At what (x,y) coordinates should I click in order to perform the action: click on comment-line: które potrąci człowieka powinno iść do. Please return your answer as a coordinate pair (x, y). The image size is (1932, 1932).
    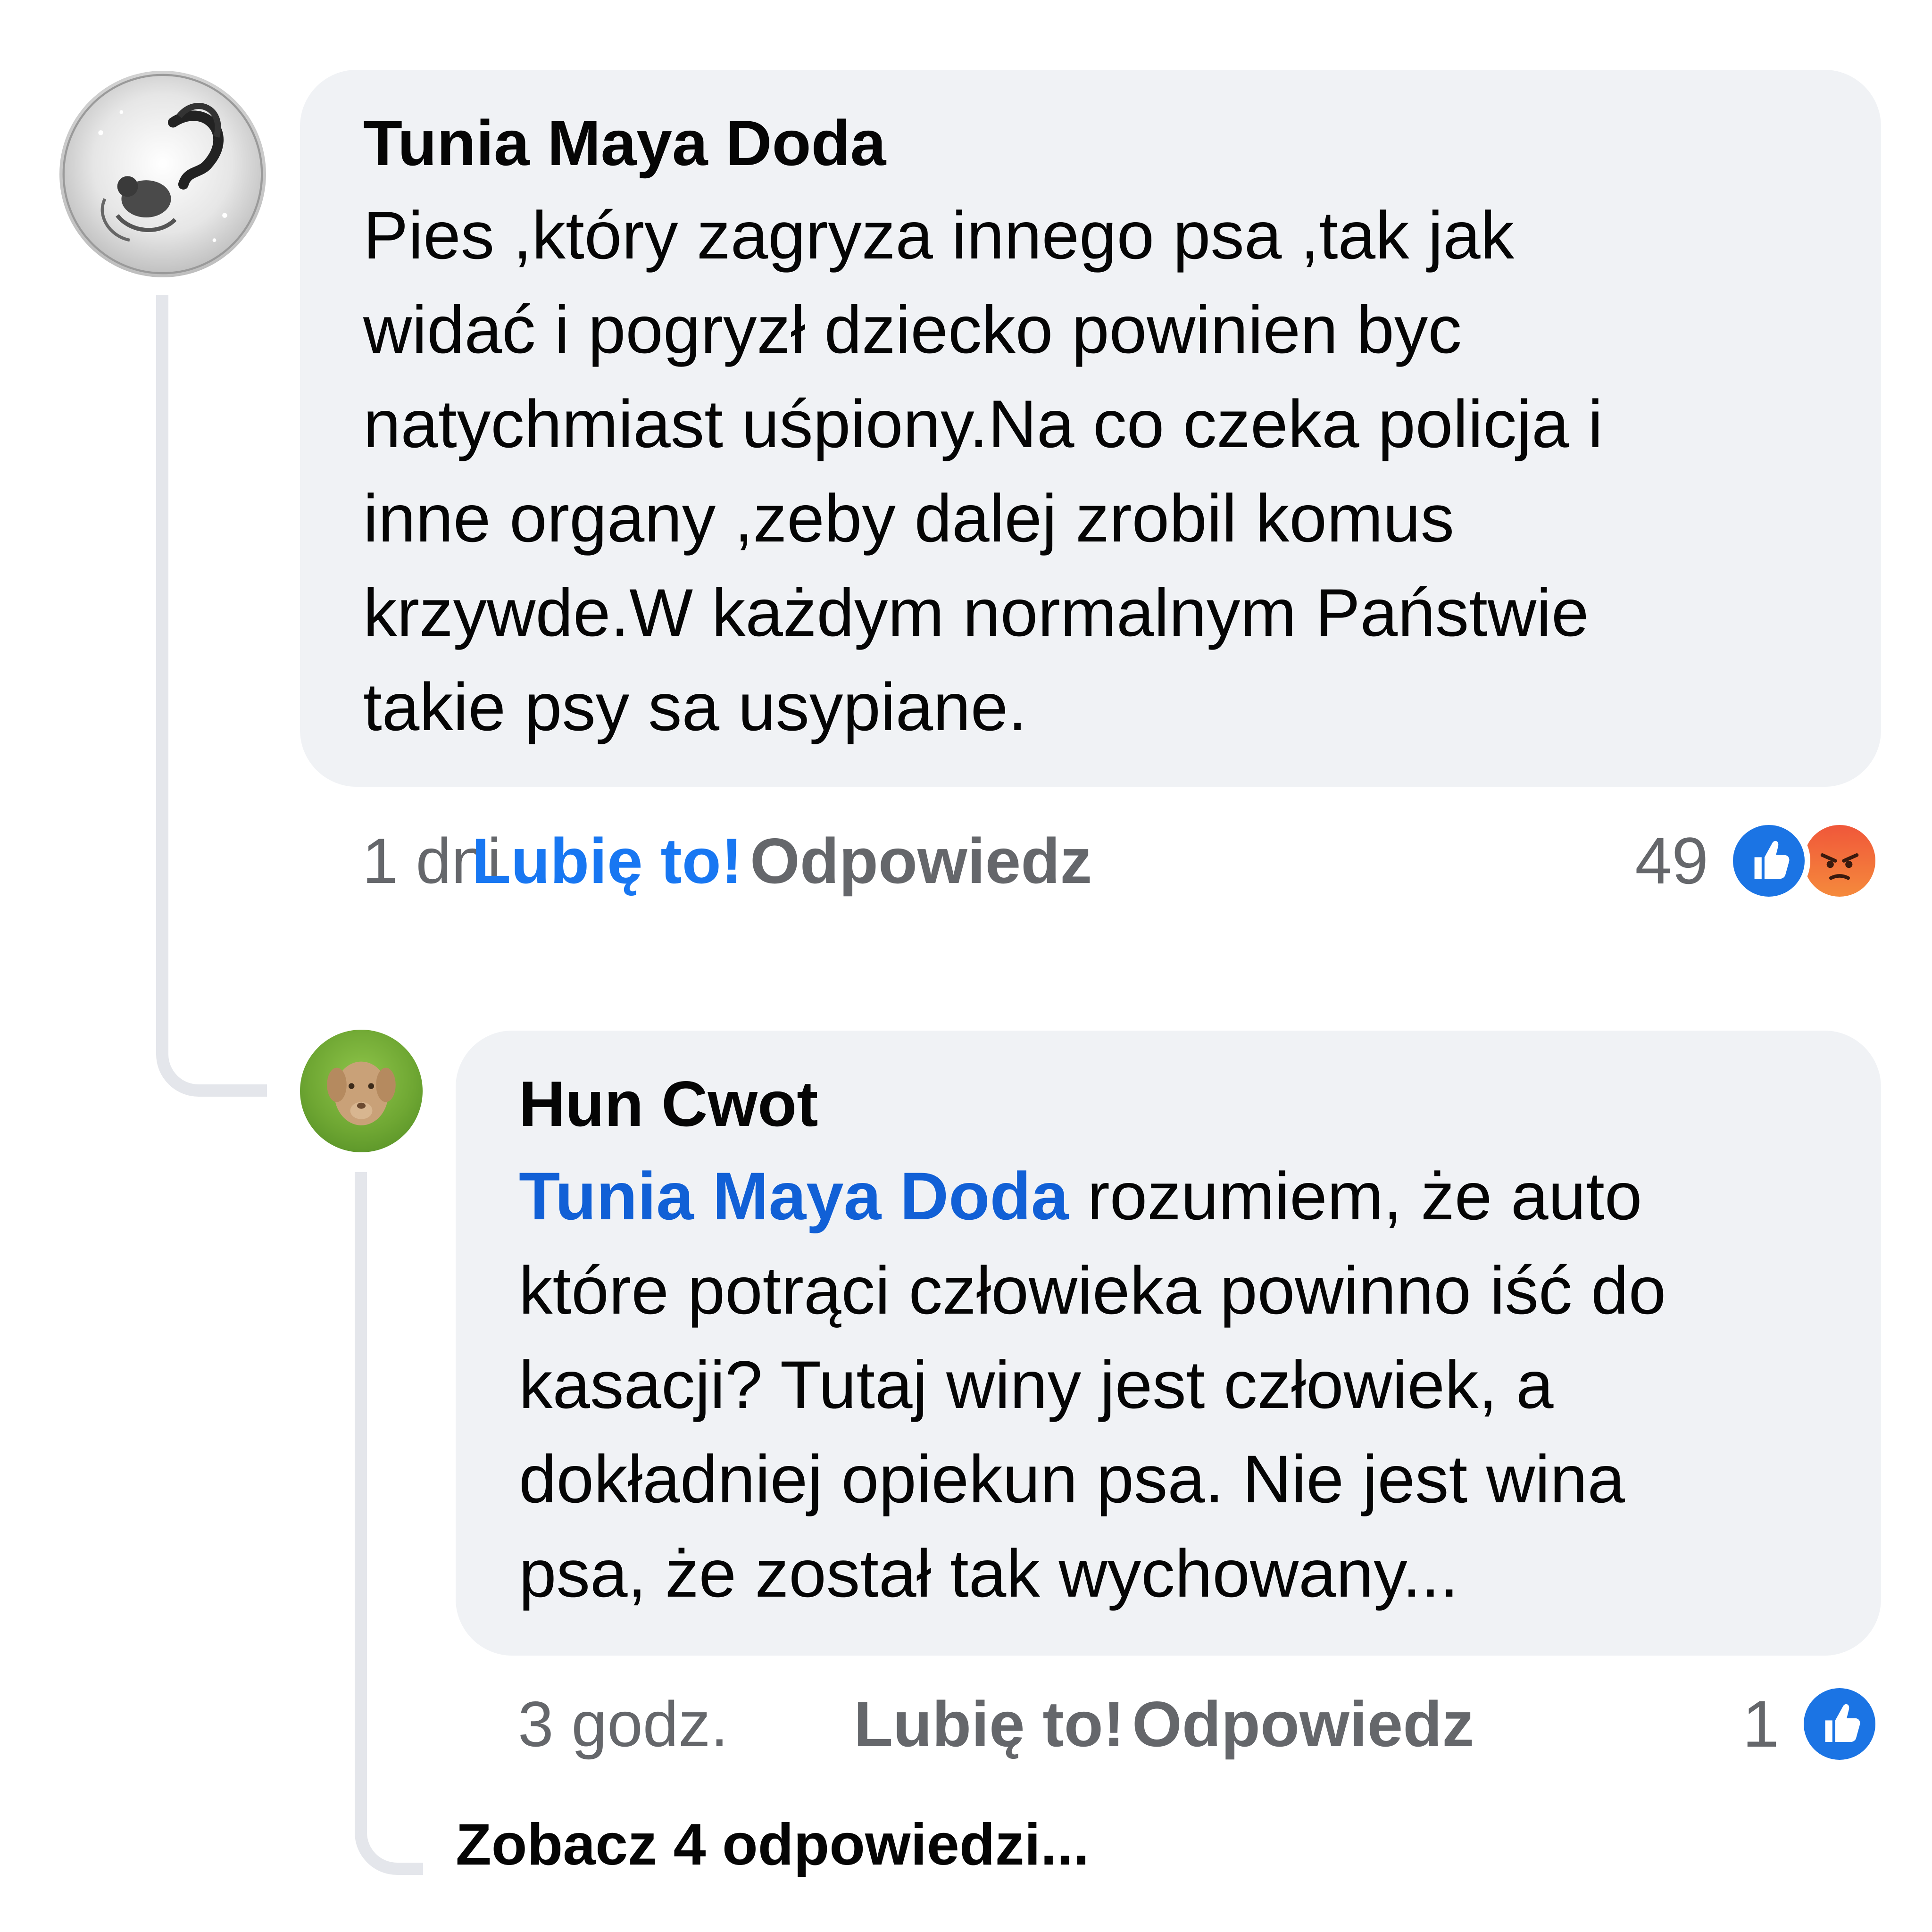
    Looking at the image, I should click on (1092, 1290).